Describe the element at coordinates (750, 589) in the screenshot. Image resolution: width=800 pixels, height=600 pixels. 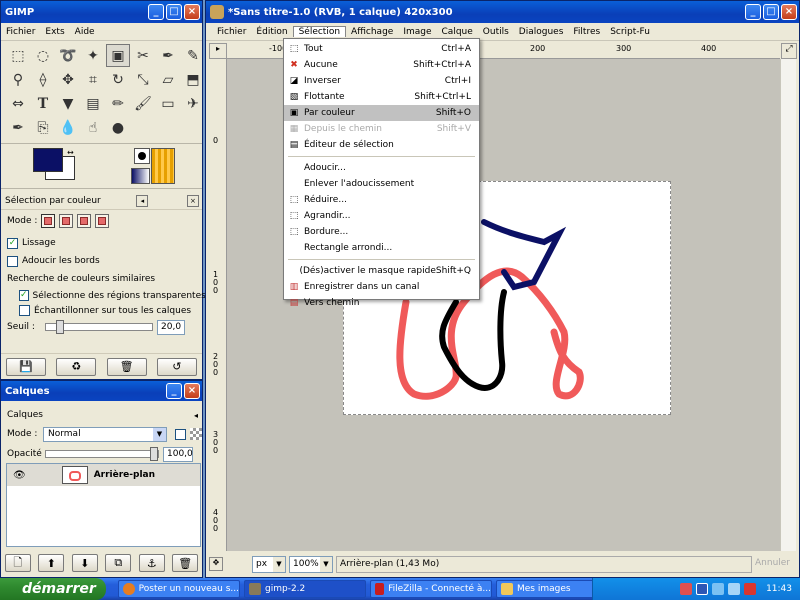
I see `tray-security-icon` at that location.